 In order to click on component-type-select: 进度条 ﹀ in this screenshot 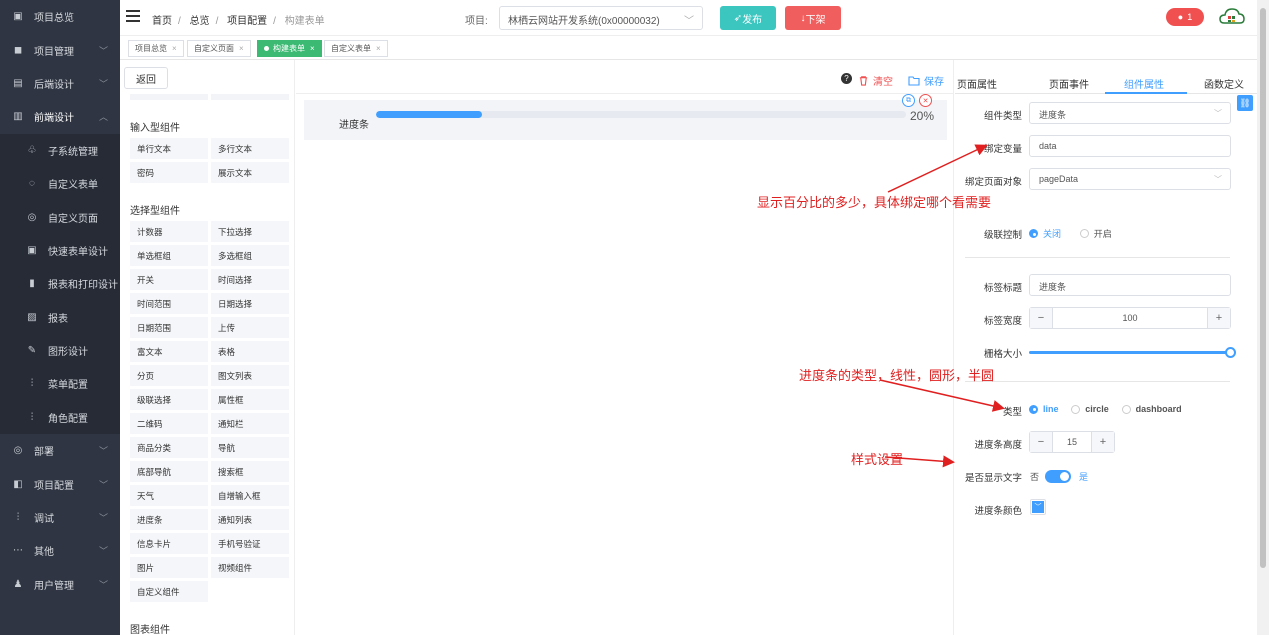, I will do `click(1130, 113)`.